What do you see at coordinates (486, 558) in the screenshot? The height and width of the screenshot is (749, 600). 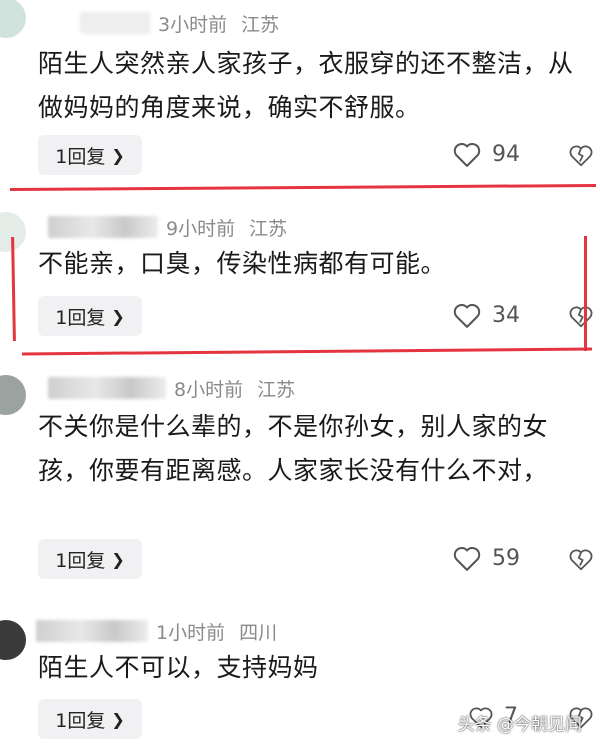 I see `like-button: 59` at bounding box center [486, 558].